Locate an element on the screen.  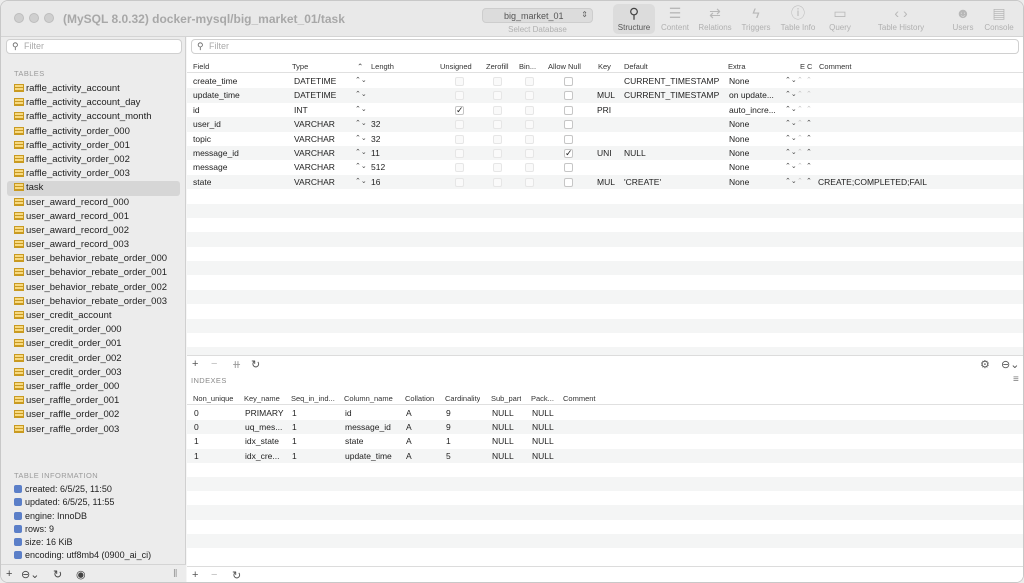
zoom-window-button is located at coordinates (49, 18).